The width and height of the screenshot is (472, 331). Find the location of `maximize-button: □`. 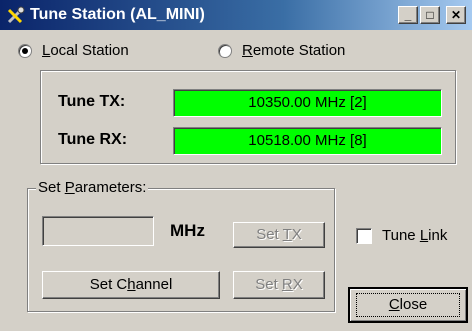

maximize-button: □ is located at coordinates (430, 15).